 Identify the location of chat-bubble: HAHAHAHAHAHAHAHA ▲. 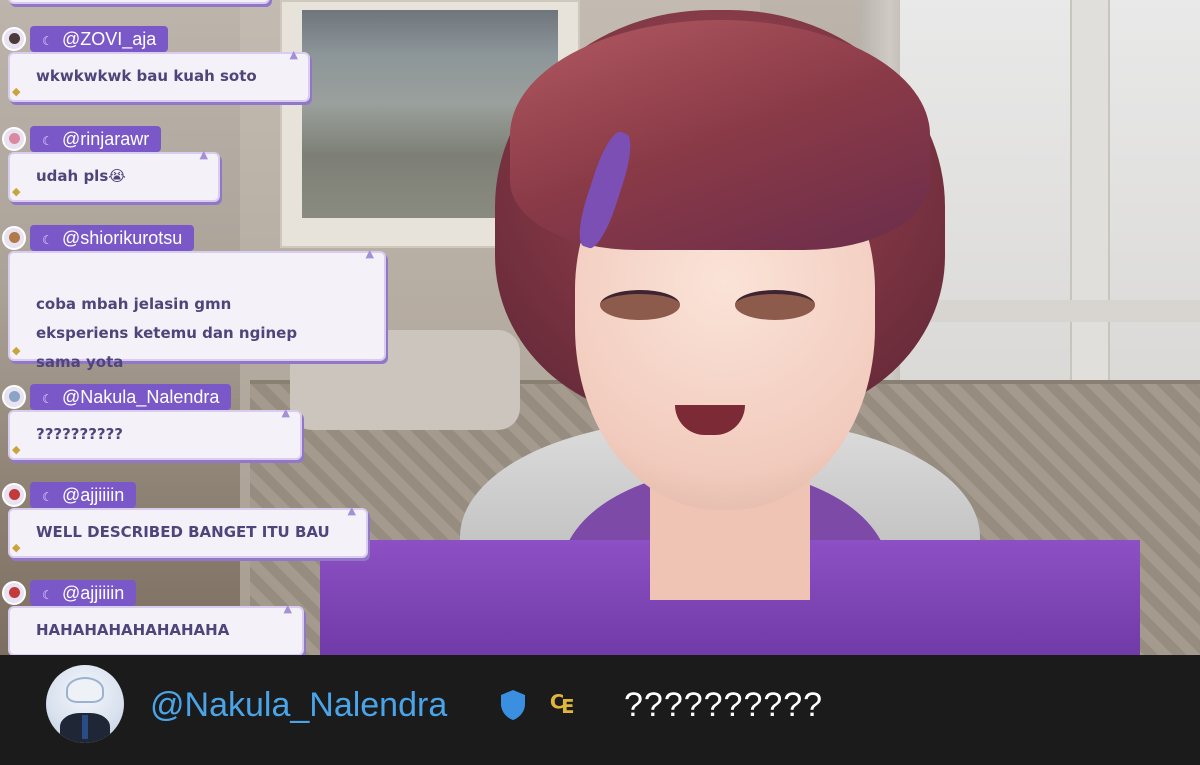
(156, 629).